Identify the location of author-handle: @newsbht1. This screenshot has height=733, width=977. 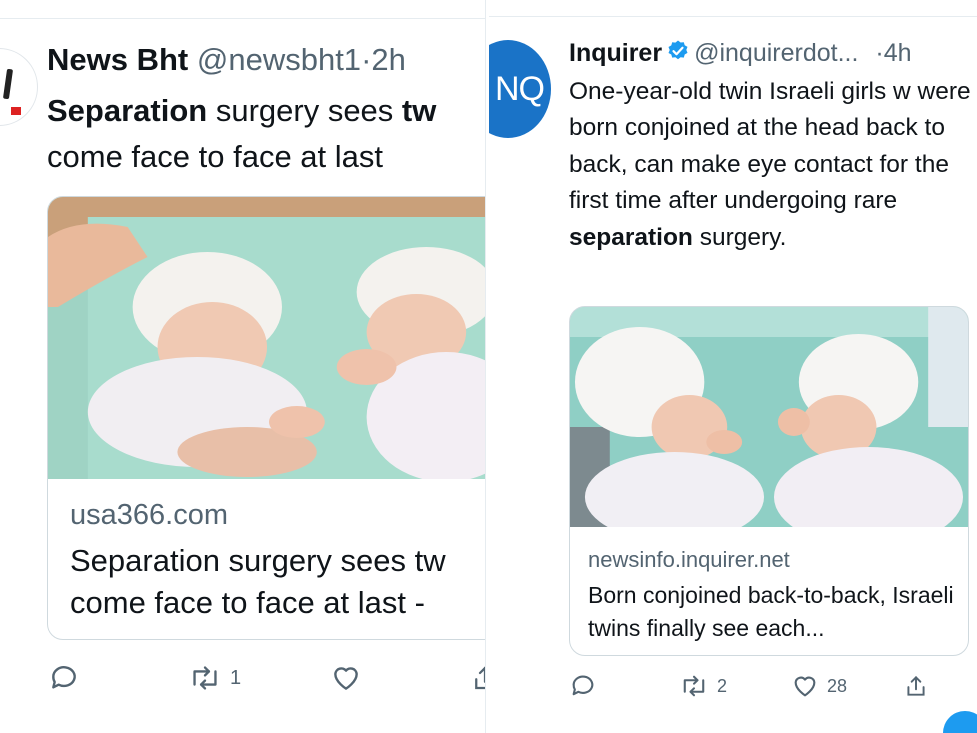
(279, 59).